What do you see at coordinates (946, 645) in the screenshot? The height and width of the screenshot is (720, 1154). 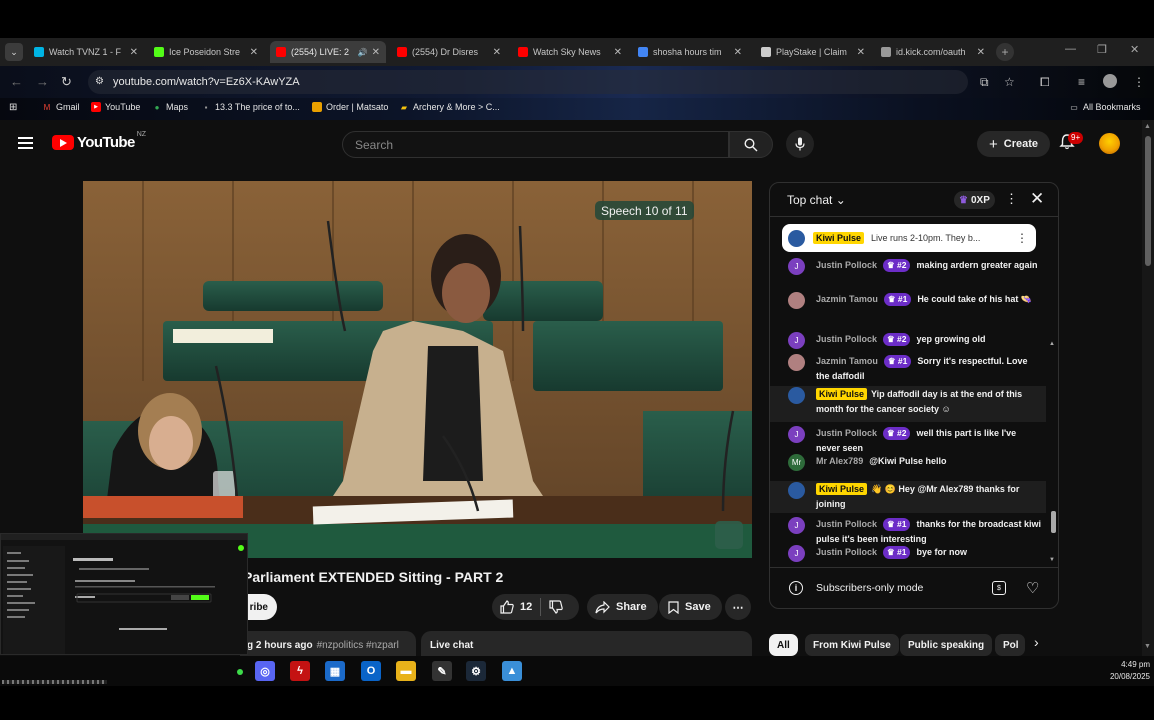 I see `chip-public-speaking: Public speaking` at bounding box center [946, 645].